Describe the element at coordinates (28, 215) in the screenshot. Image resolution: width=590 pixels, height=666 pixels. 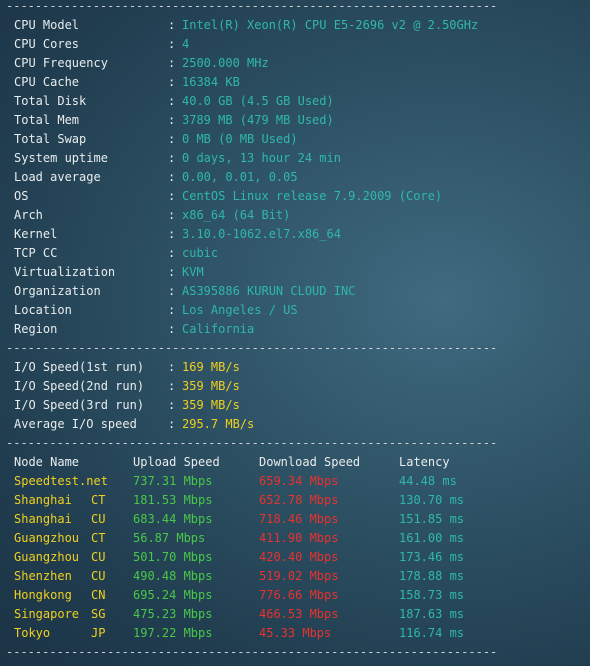
I see `info-label: Arch` at that location.